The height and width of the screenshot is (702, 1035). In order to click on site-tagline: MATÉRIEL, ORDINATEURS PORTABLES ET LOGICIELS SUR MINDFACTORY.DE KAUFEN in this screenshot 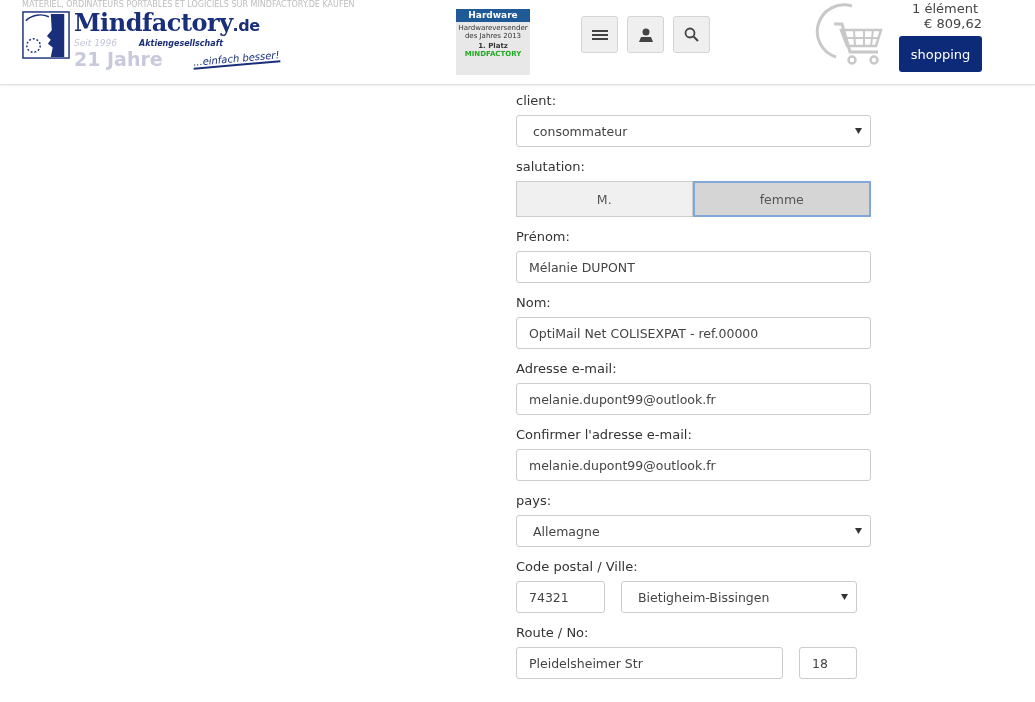, I will do `click(188, 4)`.